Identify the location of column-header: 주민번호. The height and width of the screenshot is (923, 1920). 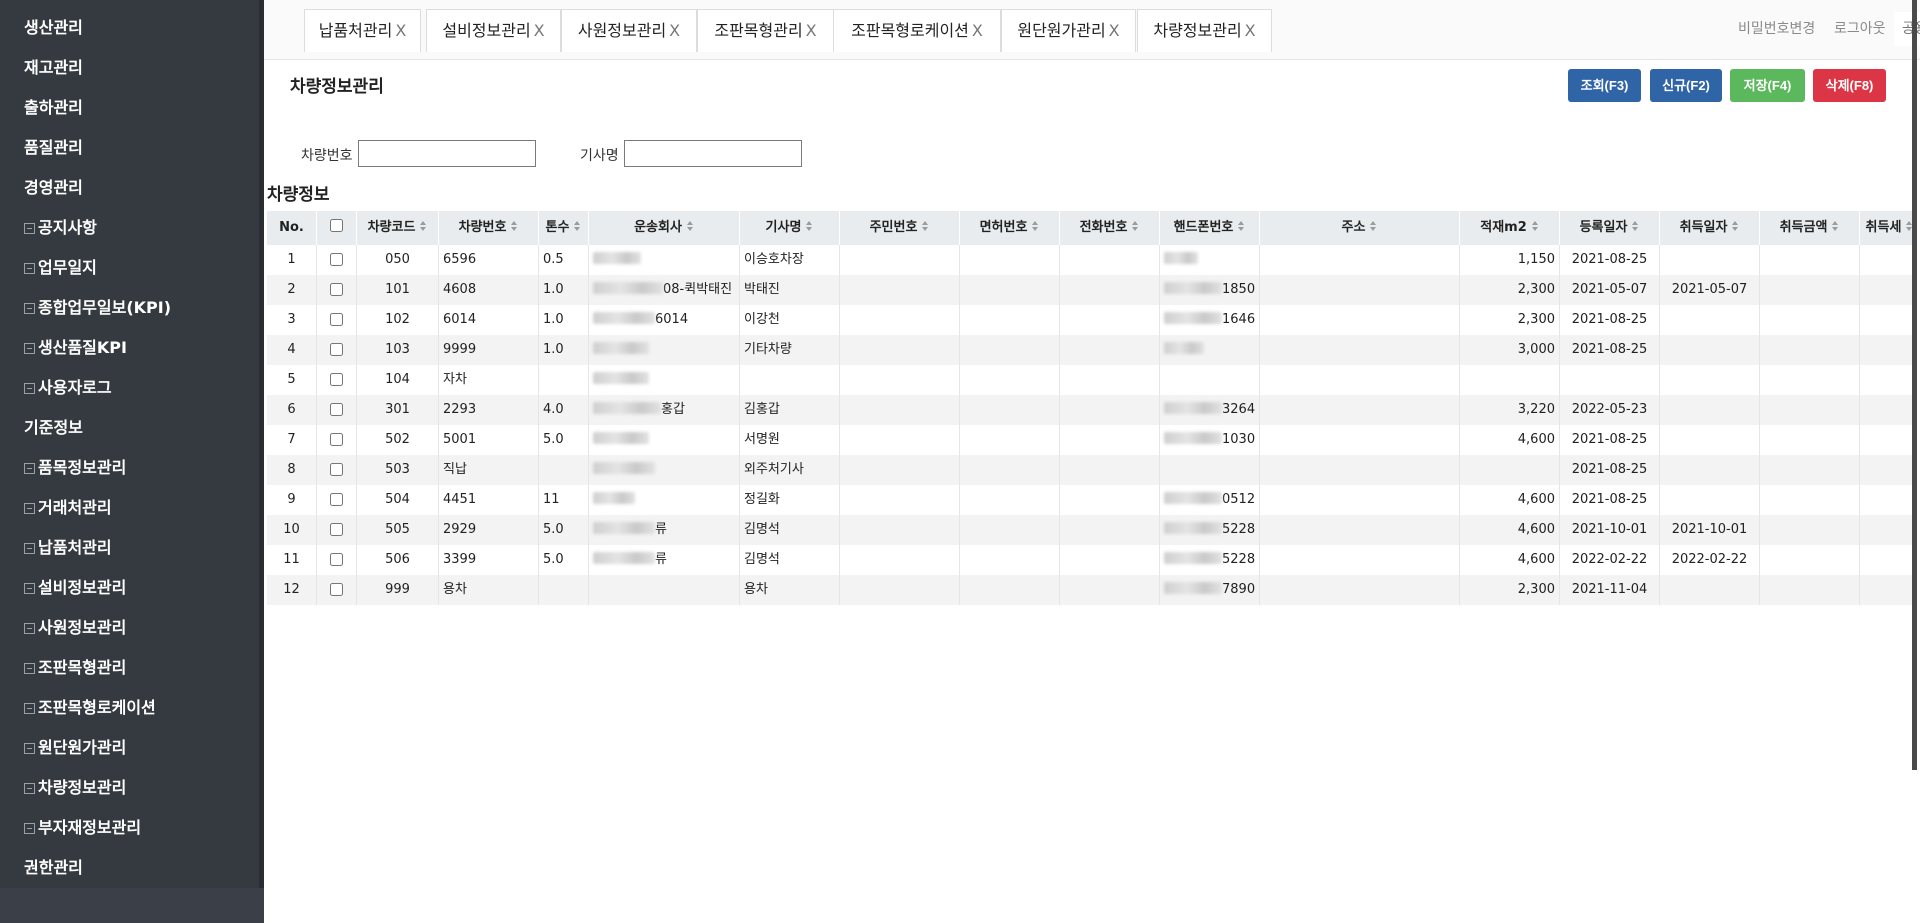
(900, 228).